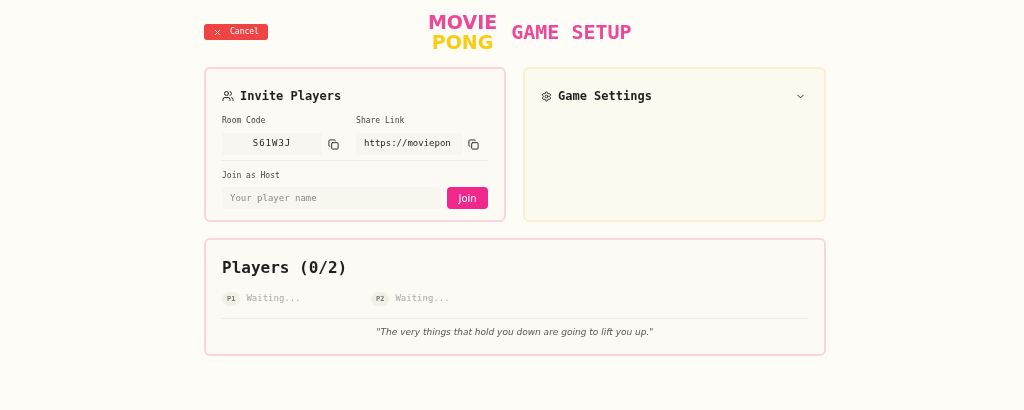 This screenshot has height=410, width=1024. I want to click on card-title: Invite Players, so click(291, 96).